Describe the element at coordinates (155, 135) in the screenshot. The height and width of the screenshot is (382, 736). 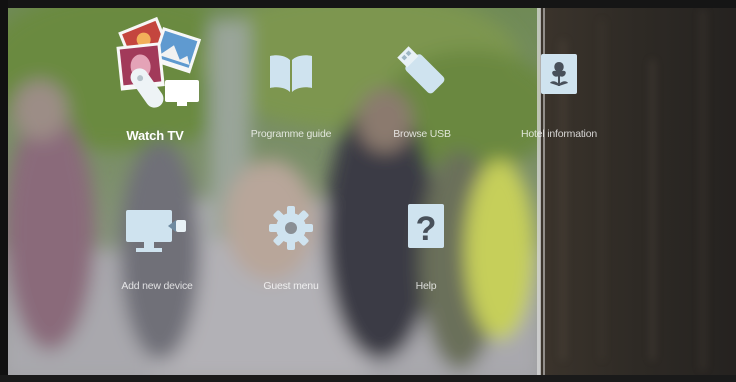
I see `menu-item-label: Watch TV` at that location.